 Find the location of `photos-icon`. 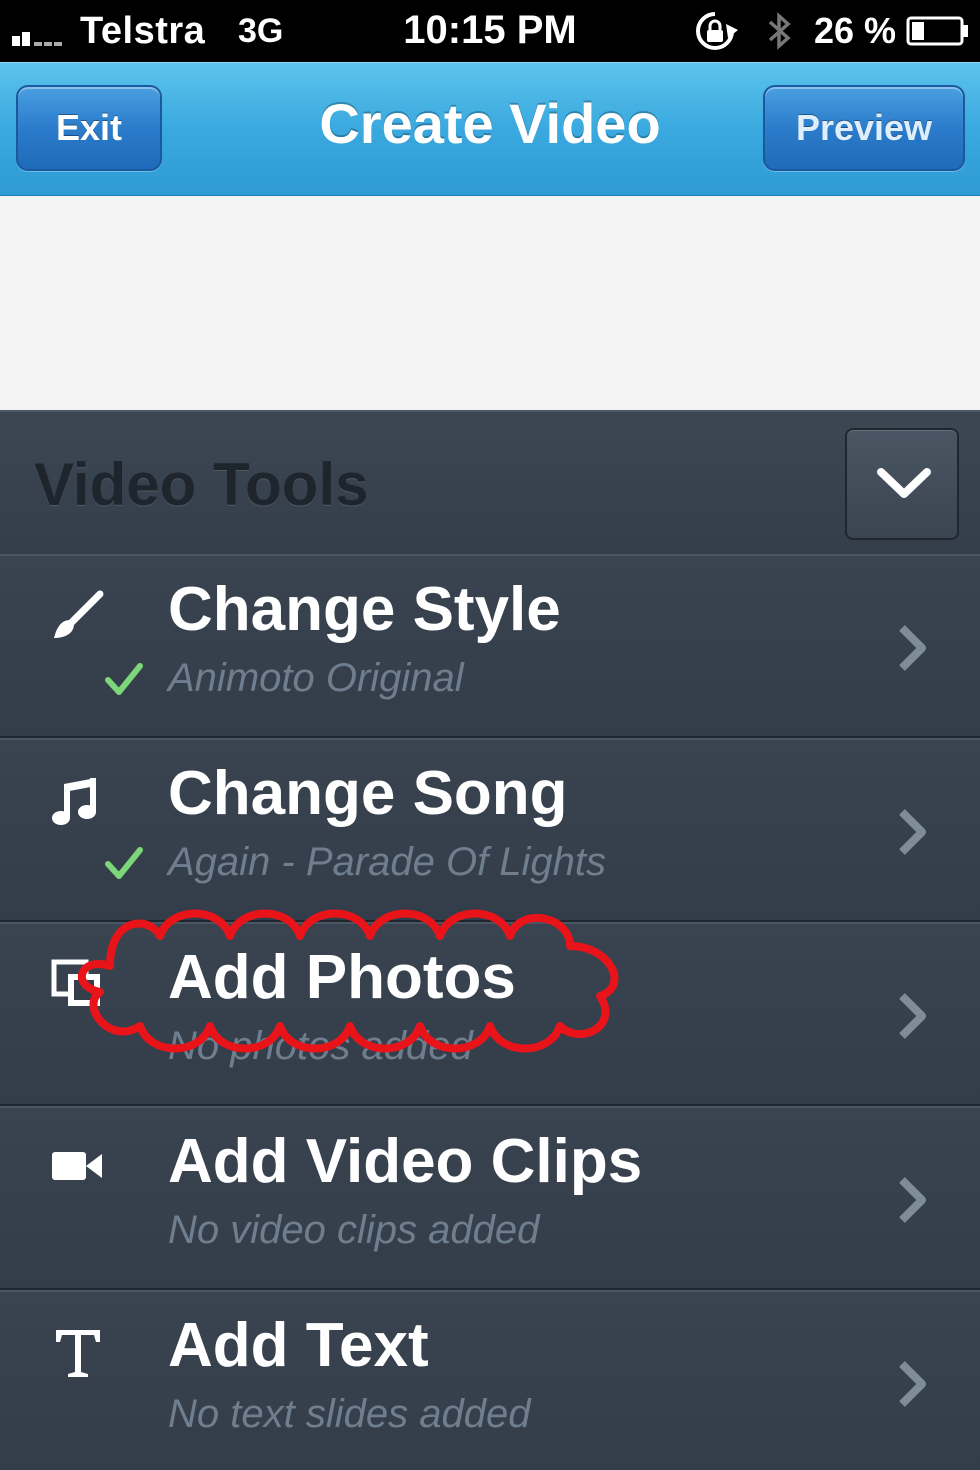

photos-icon is located at coordinates (75, 982).